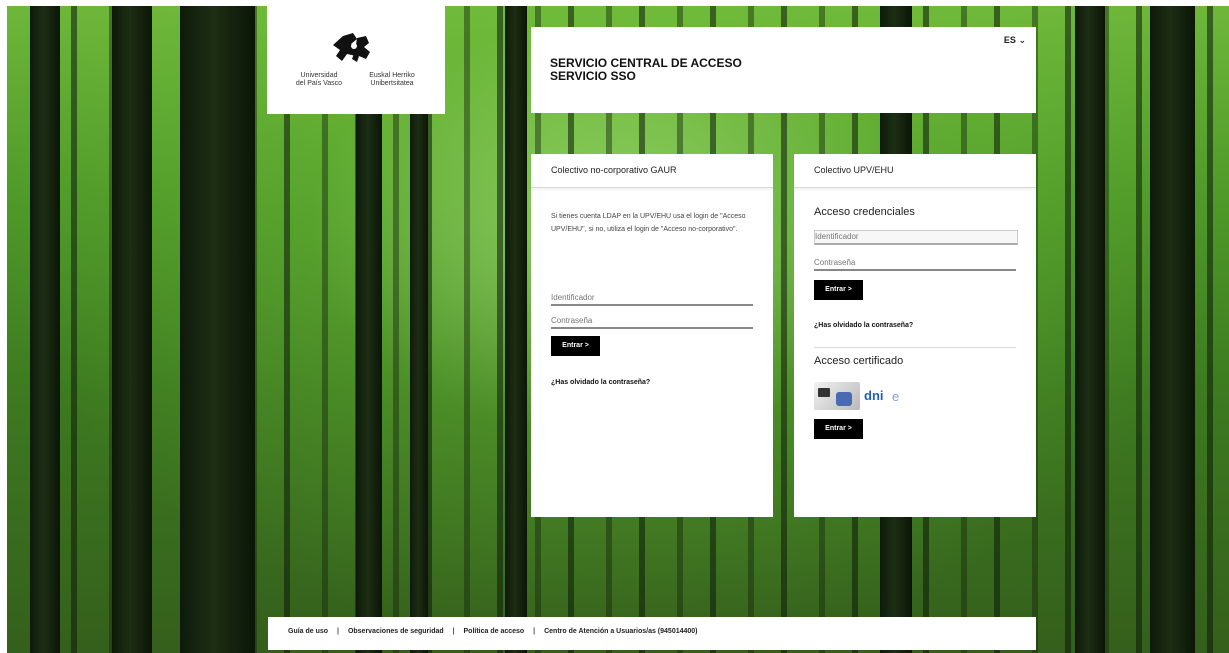 Image resolution: width=1229 pixels, height=653 pixels. I want to click on logo-text-spanish: Universidad del País Vasco, so click(319, 79).